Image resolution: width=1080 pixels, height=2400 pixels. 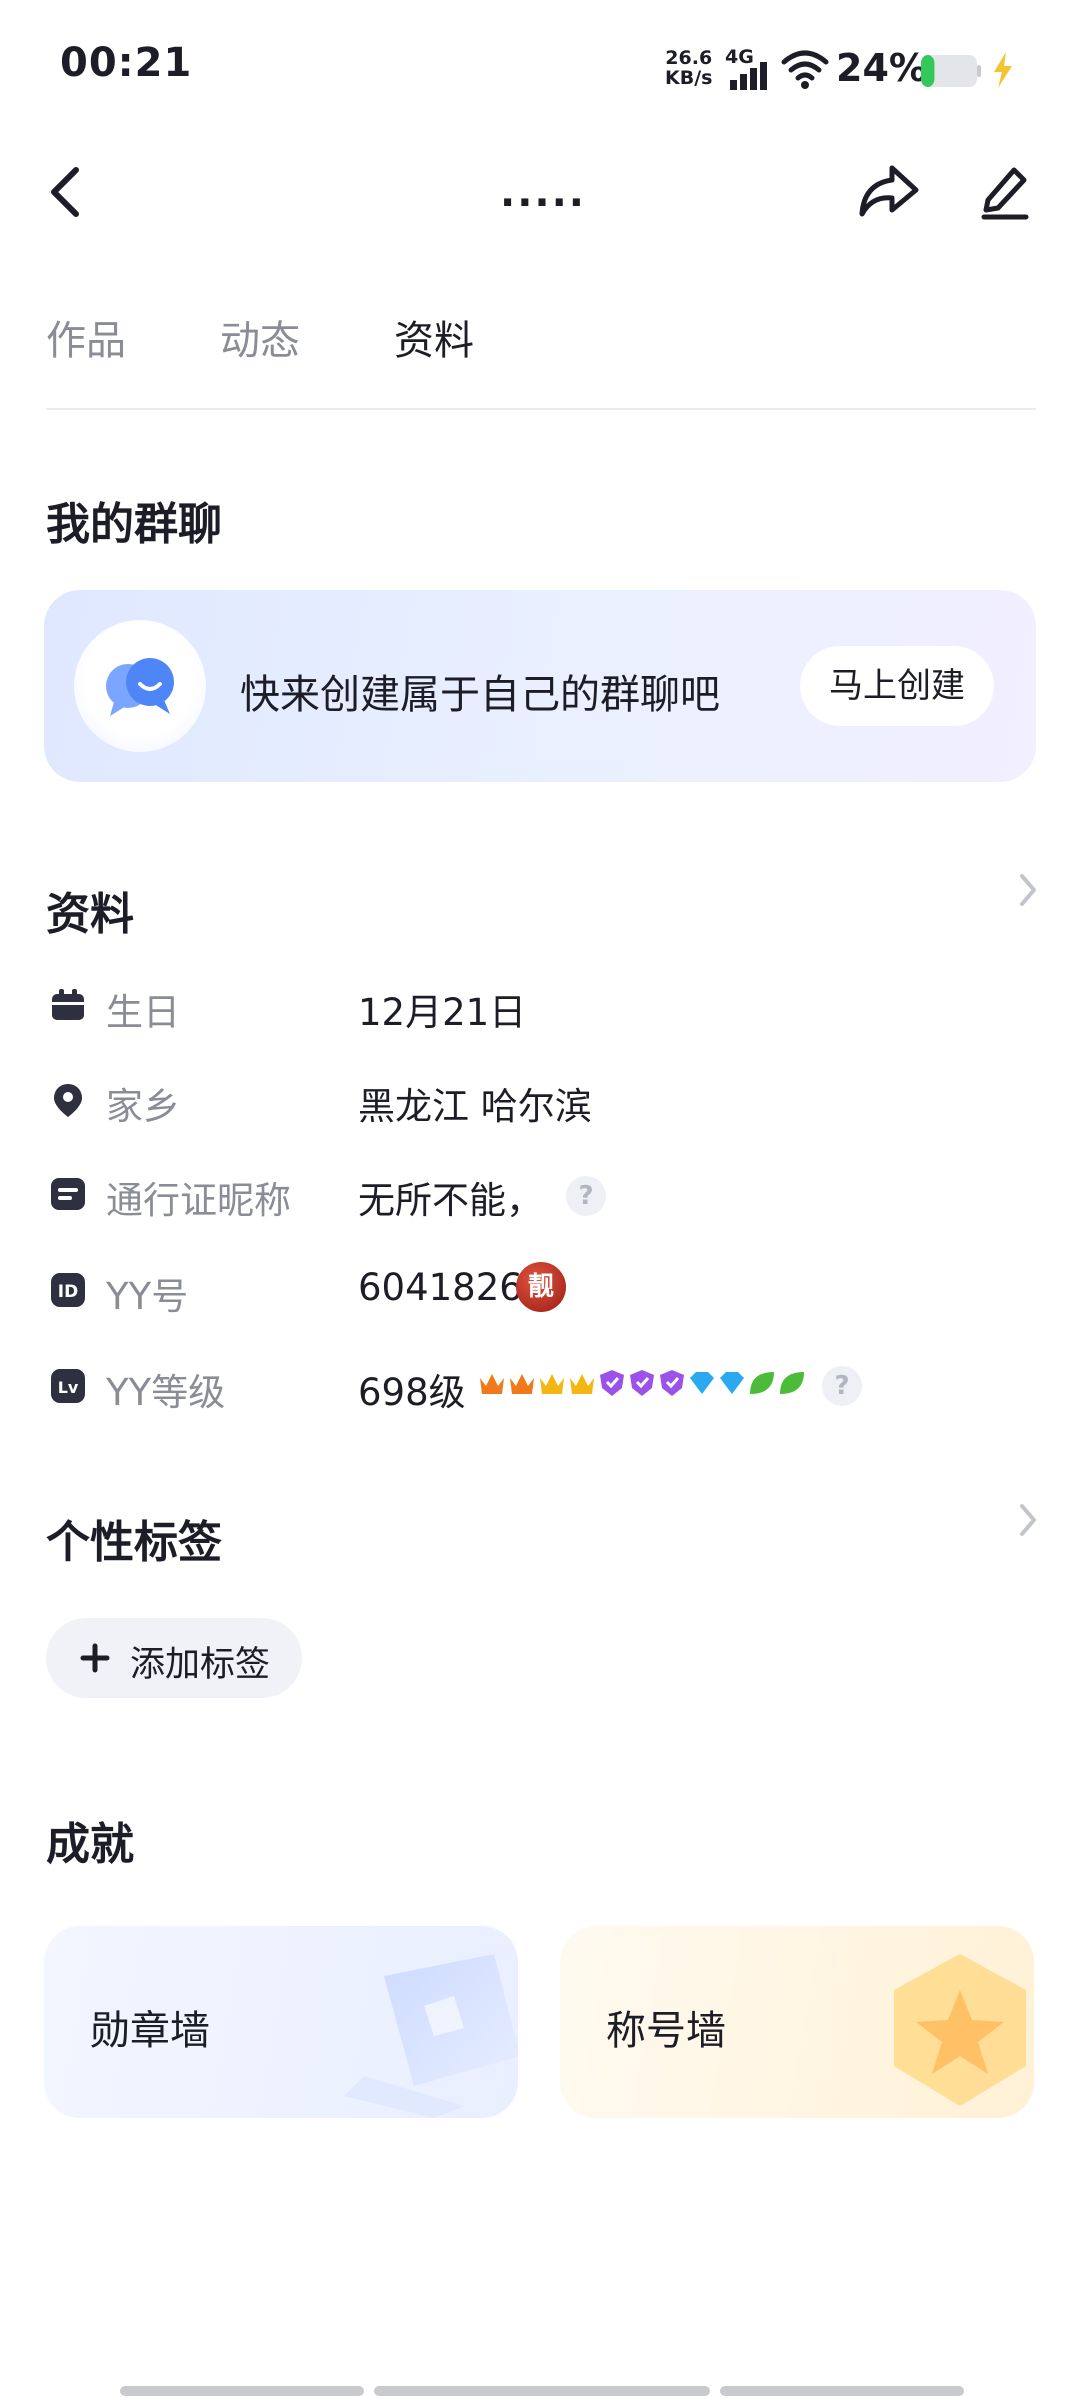 What do you see at coordinates (689, 78) in the screenshot?
I see `network-speed-unit: KB/s` at bounding box center [689, 78].